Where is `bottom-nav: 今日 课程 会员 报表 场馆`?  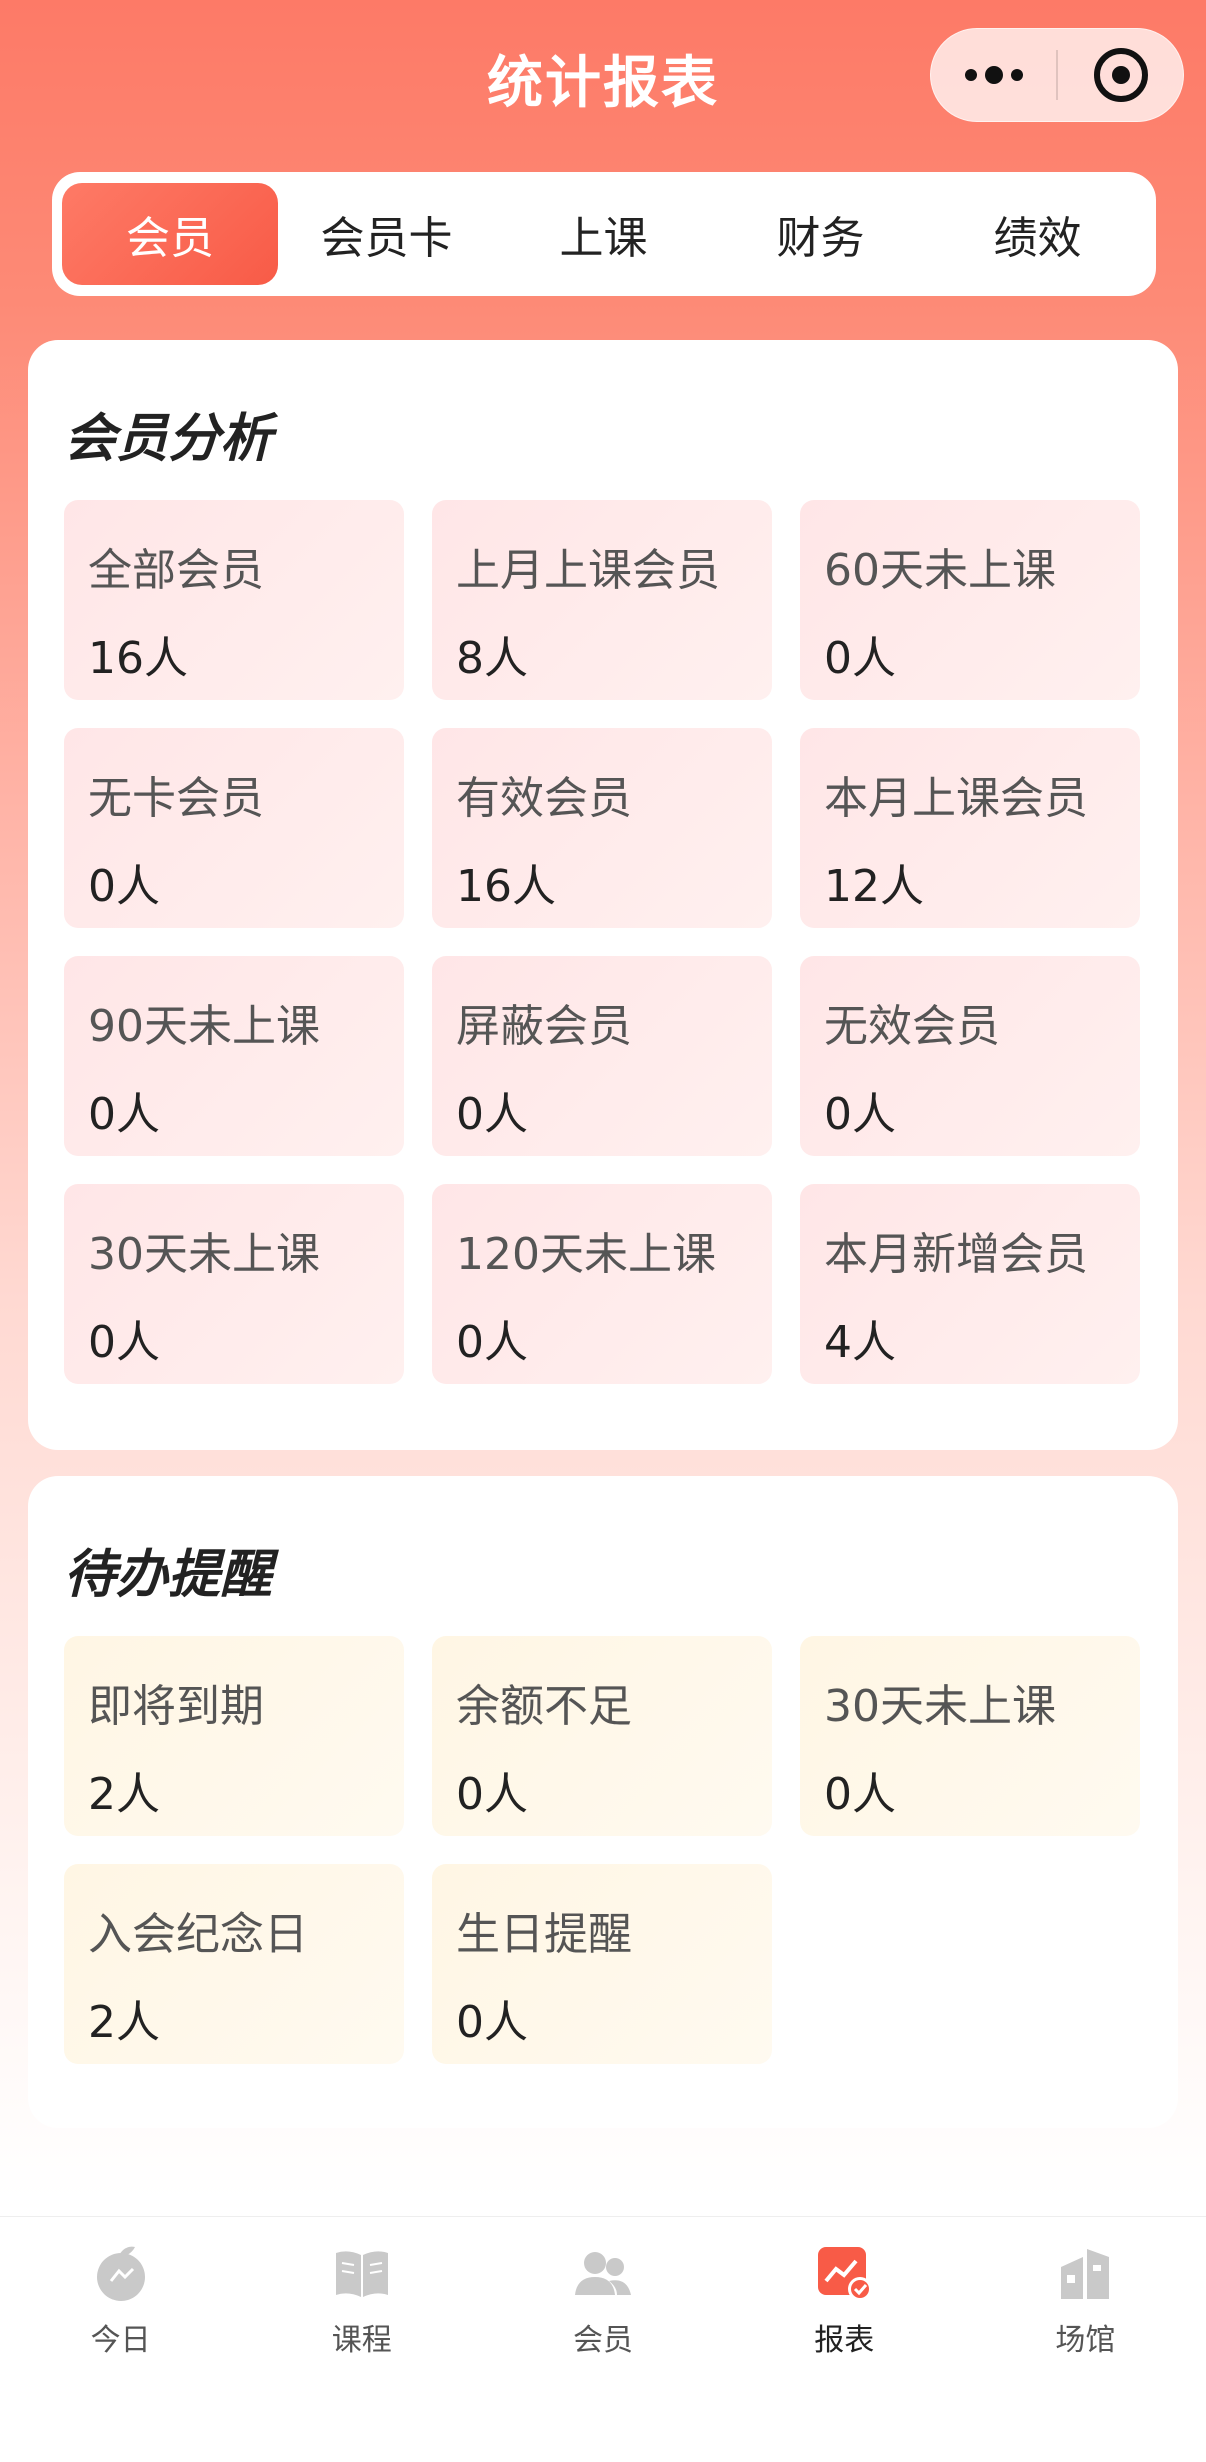 bottom-nav: 今日 课程 会员 报表 场馆 is located at coordinates (603, 2339).